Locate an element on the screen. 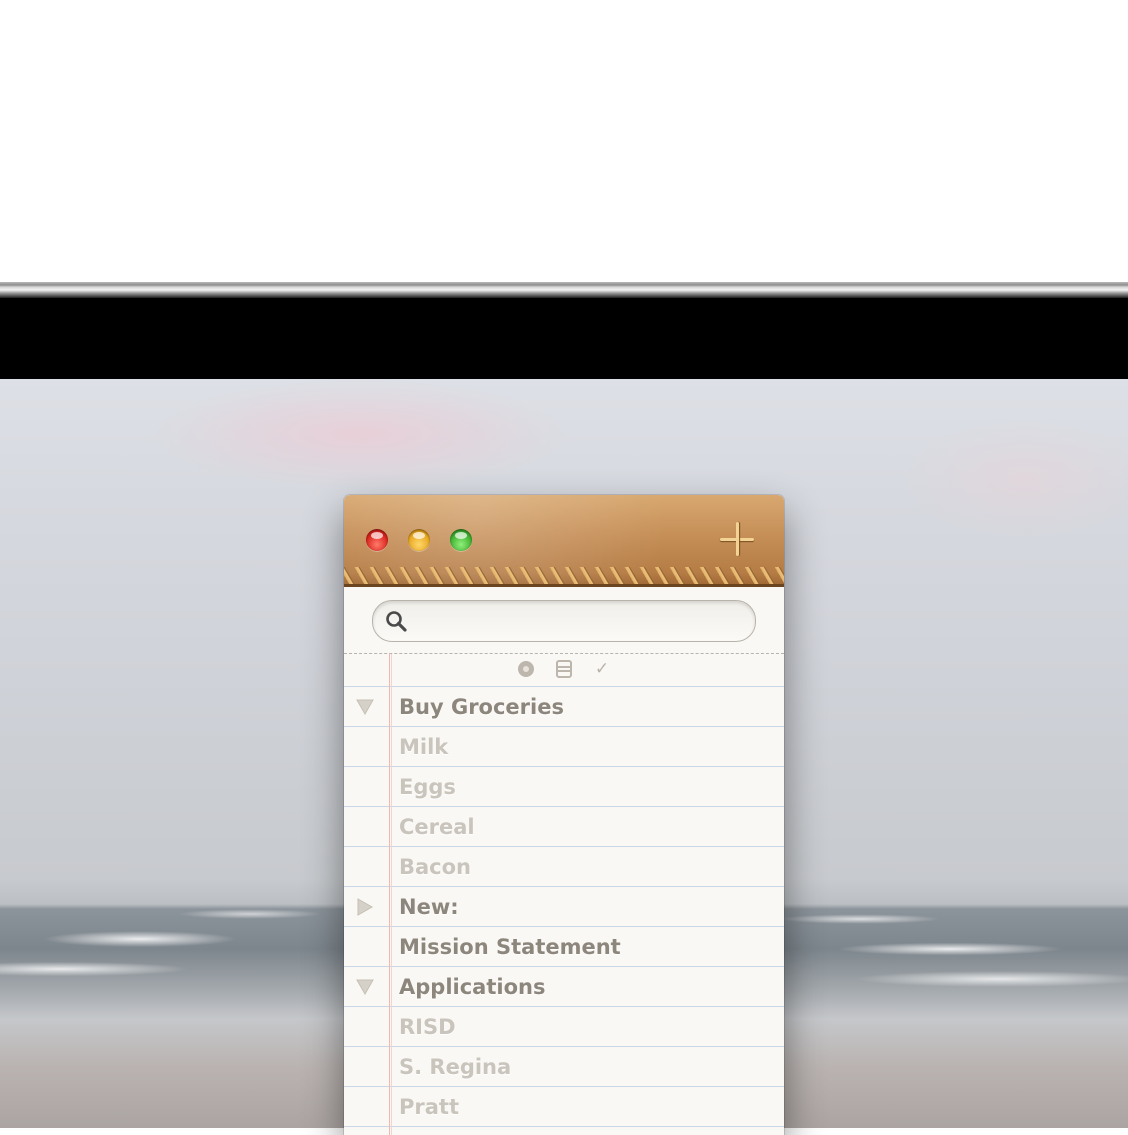 The height and width of the screenshot is (1135, 1128). search-area is located at coordinates (564, 620).